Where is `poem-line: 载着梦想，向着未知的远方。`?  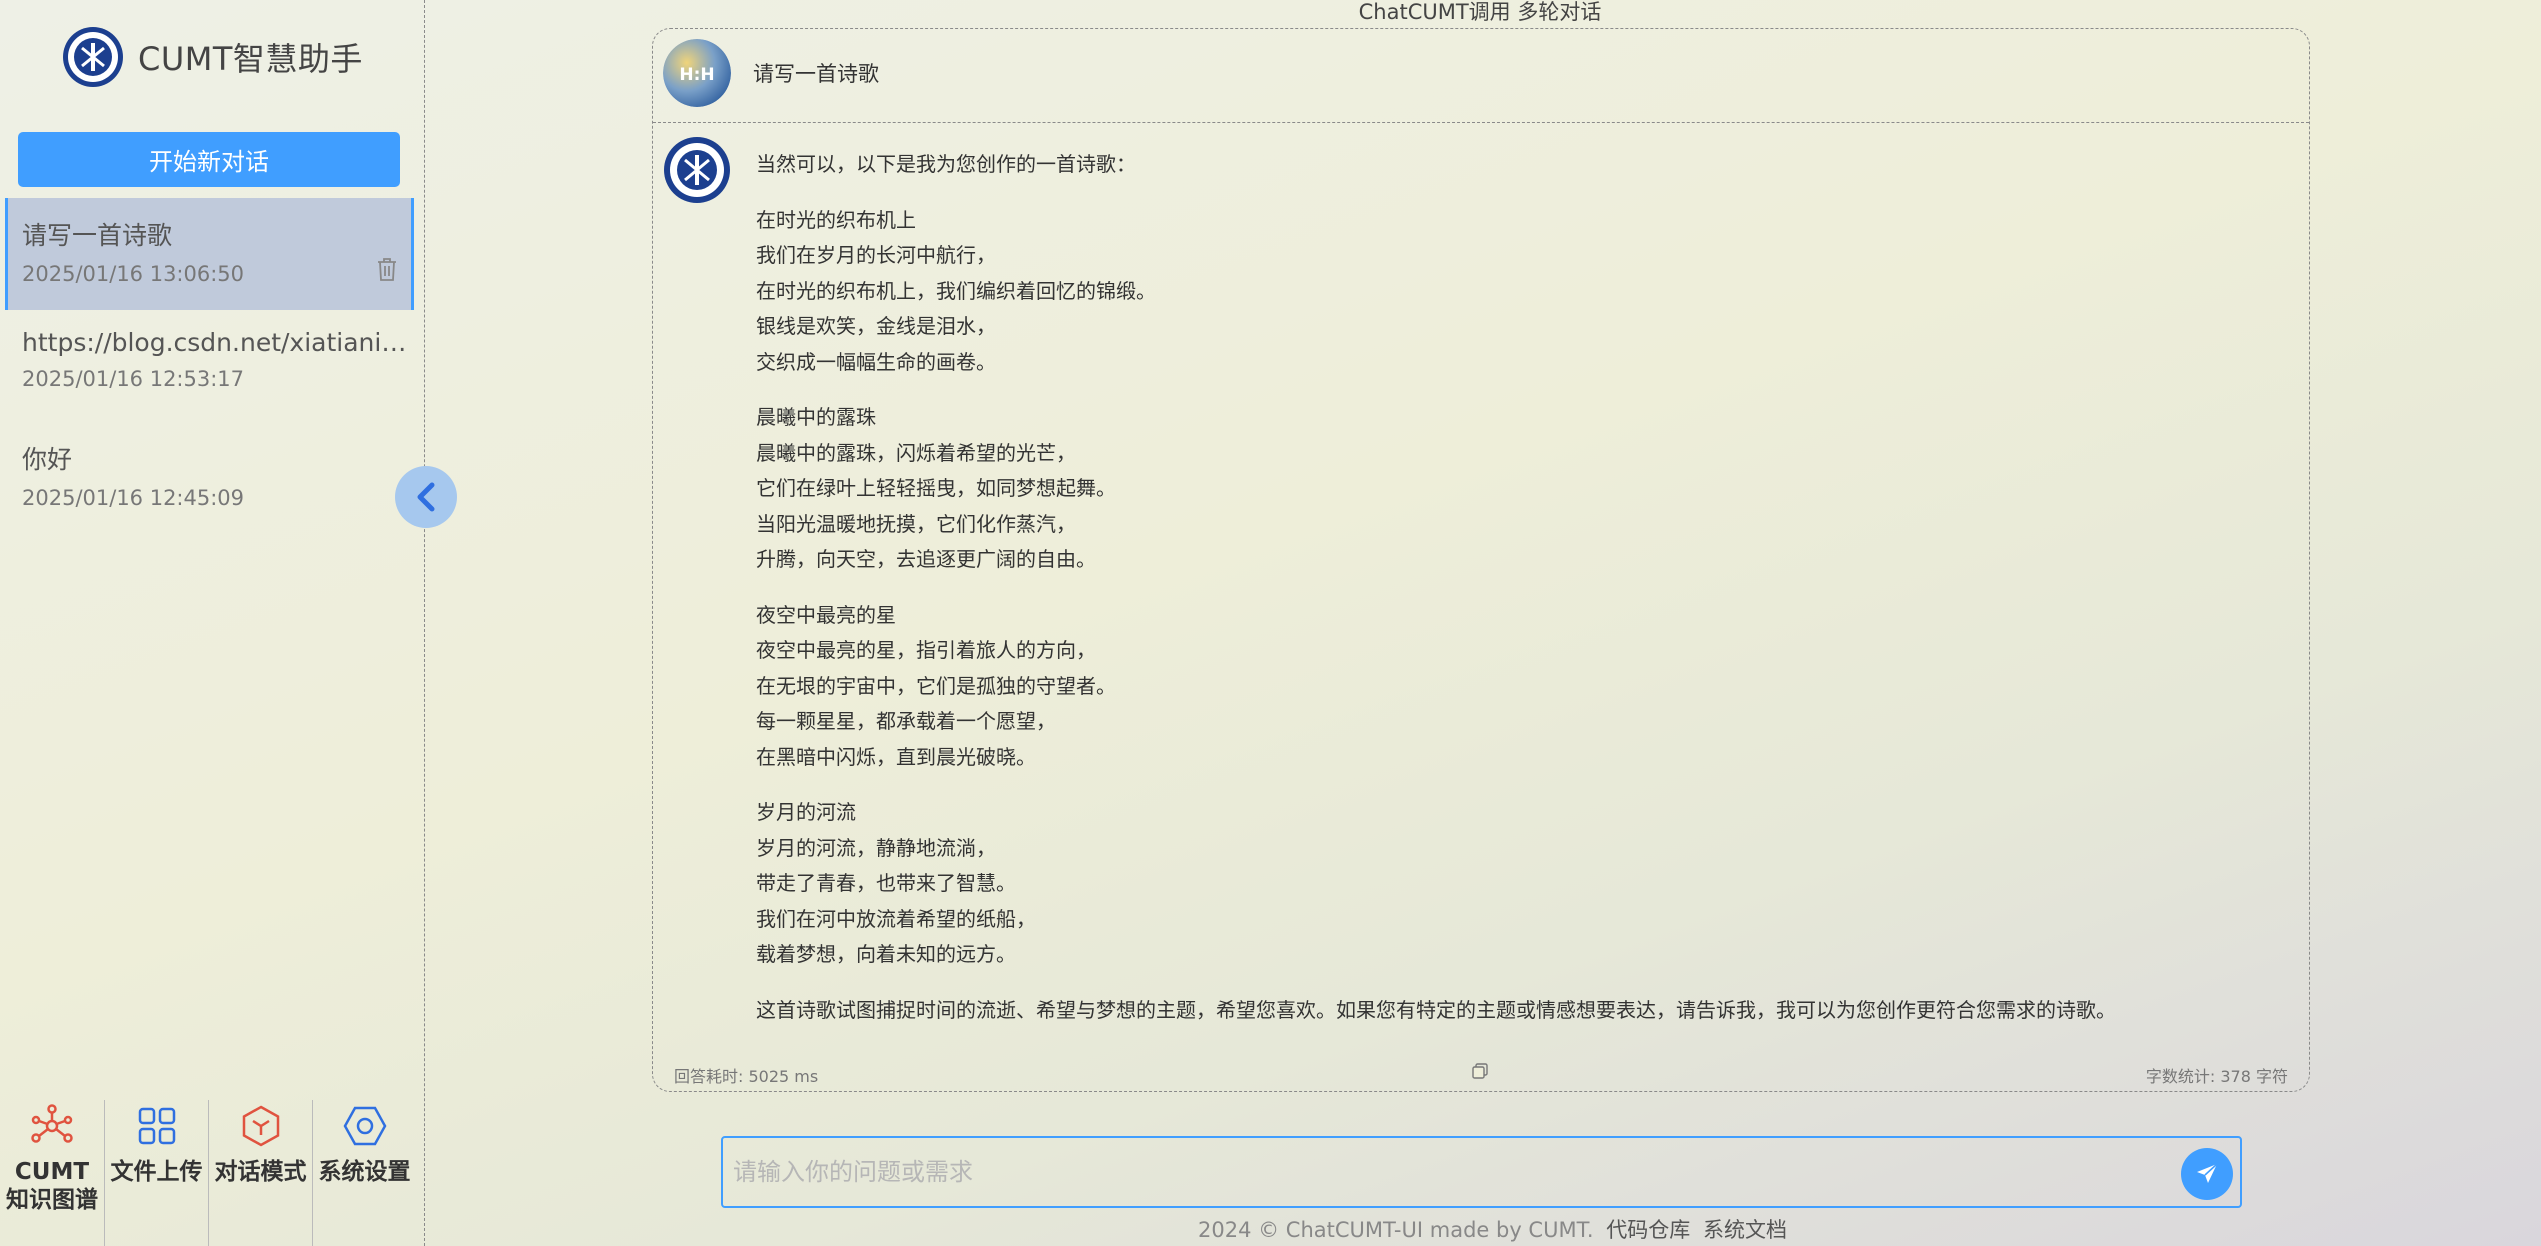
poem-line: 载着梦想，向着未知的远方。 is located at coordinates (886, 954).